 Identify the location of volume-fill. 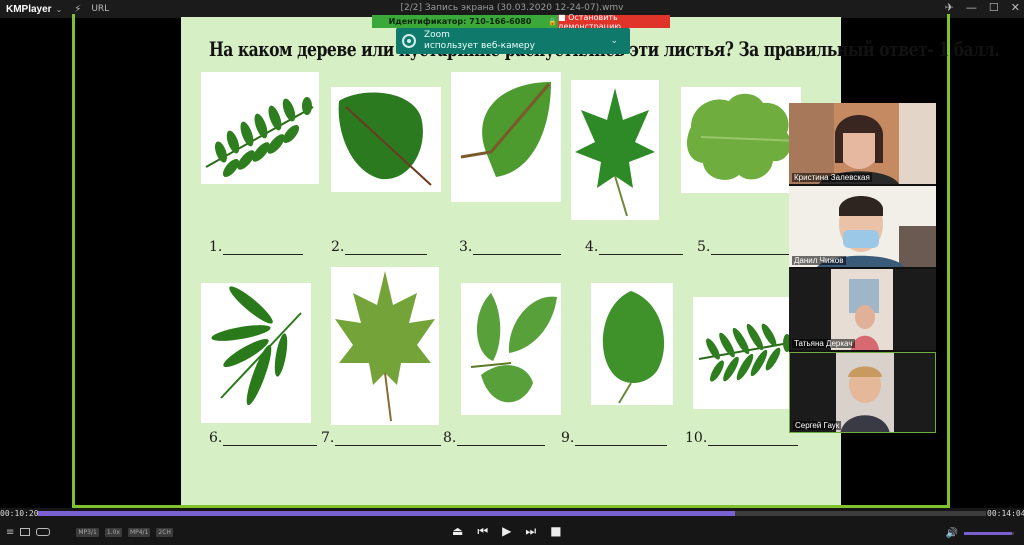
(988, 533).